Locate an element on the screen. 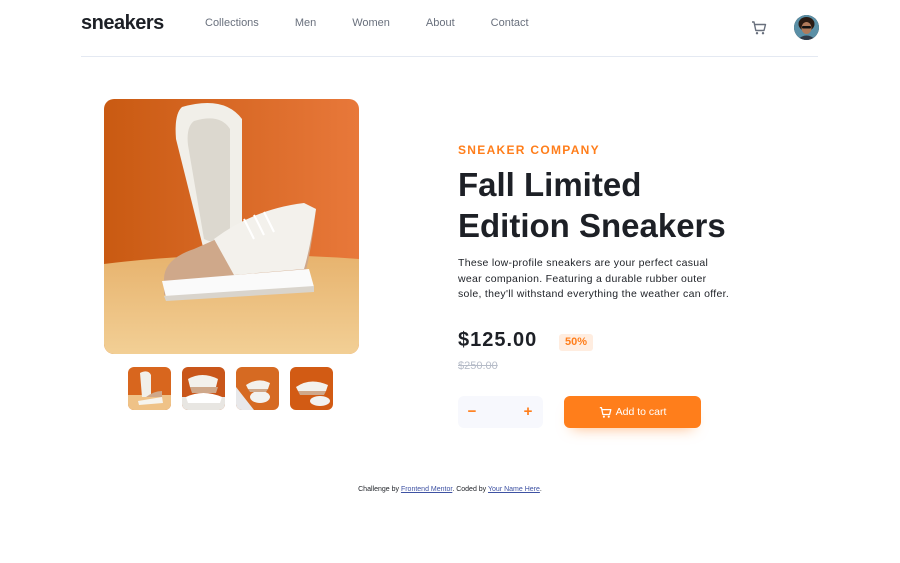 The width and height of the screenshot is (900, 563). author-link: Your Name Here is located at coordinates (514, 489).